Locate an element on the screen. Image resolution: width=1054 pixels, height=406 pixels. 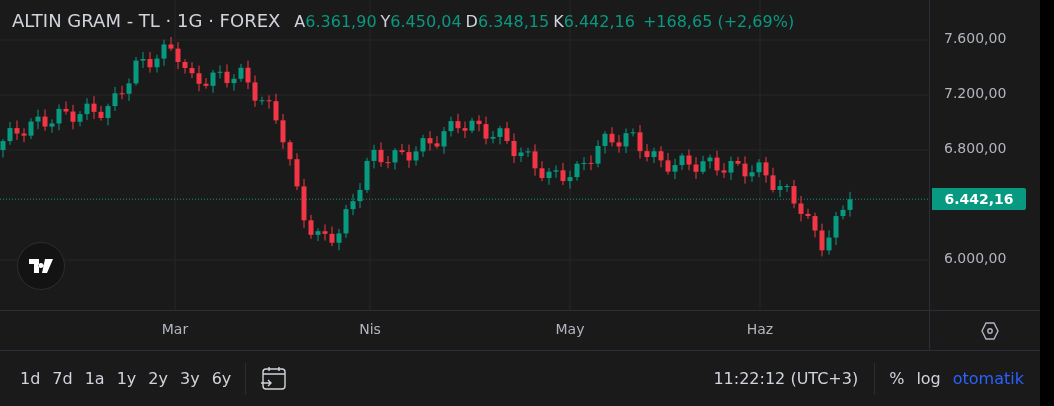
range-button: 2y is located at coordinates (158, 378).